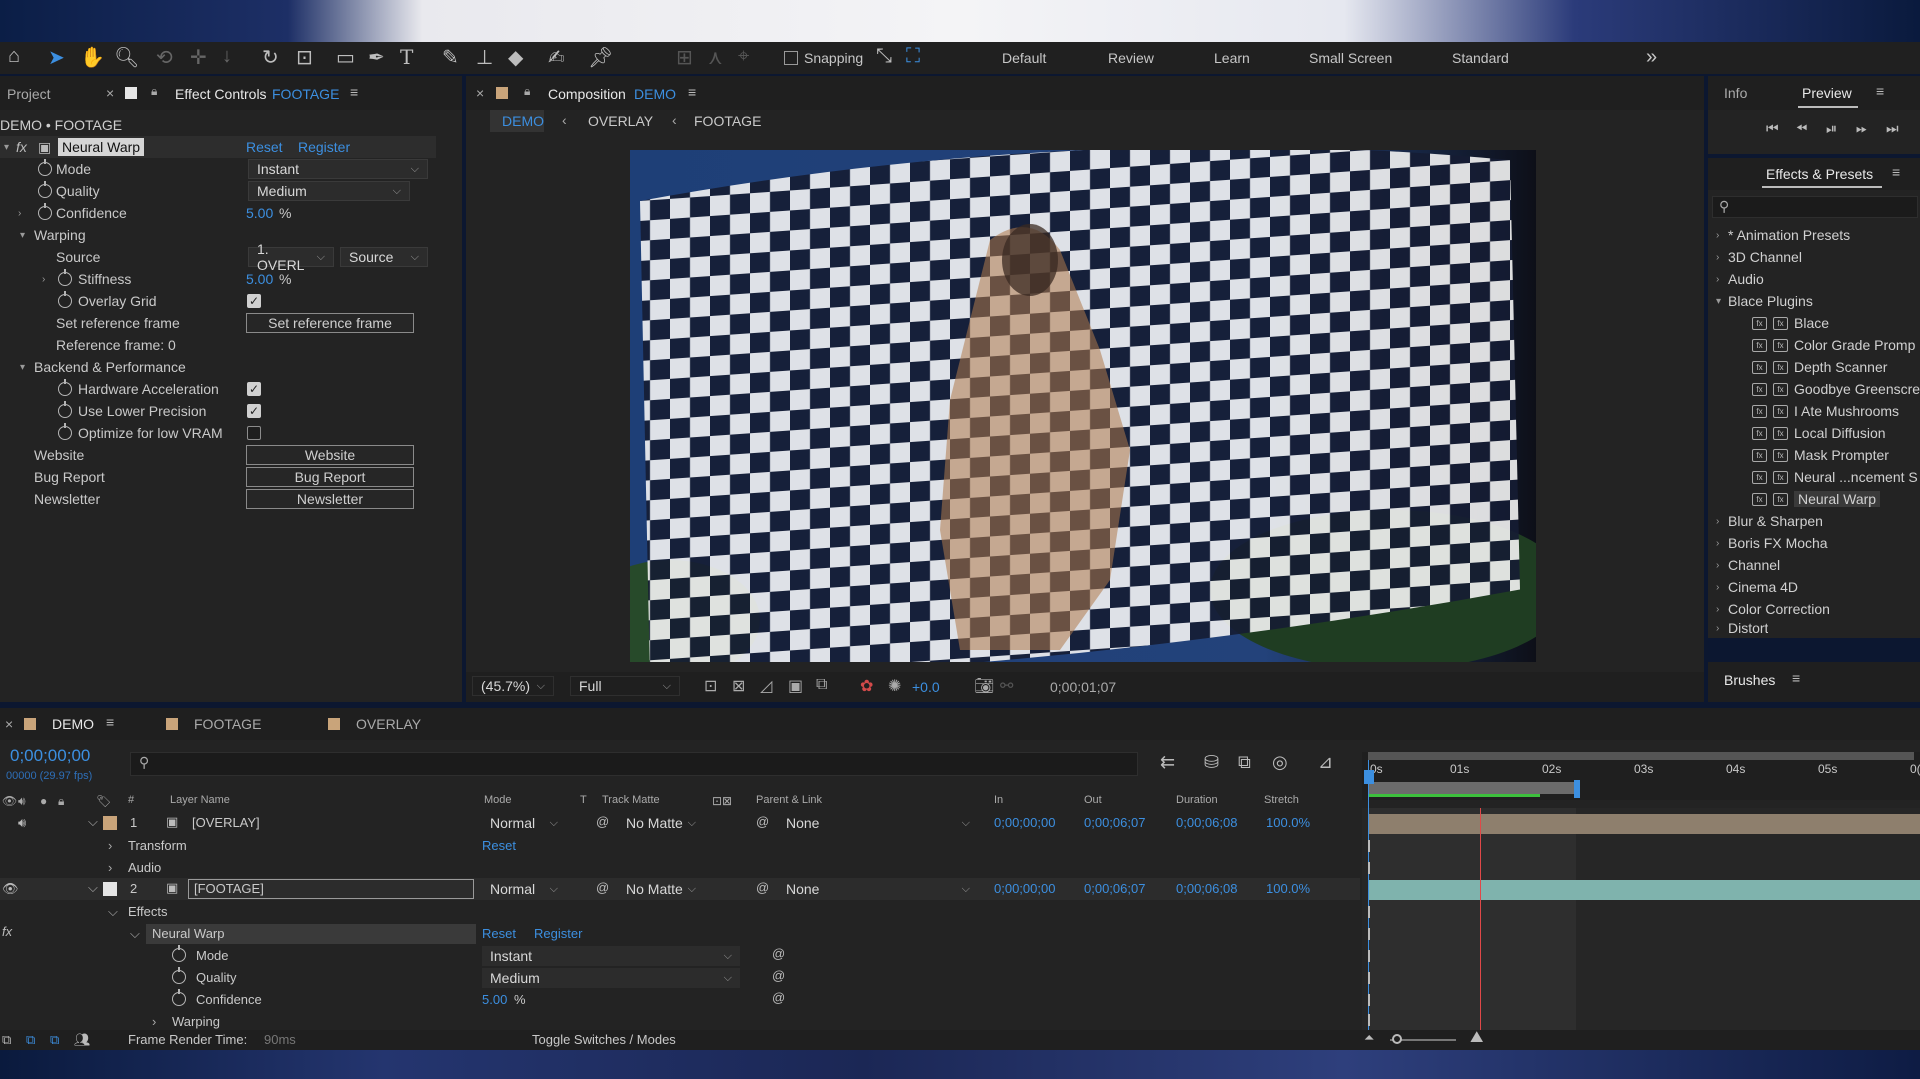 The height and width of the screenshot is (1079, 1920). I want to click on pan-tool-icon: ✛, so click(198, 57).